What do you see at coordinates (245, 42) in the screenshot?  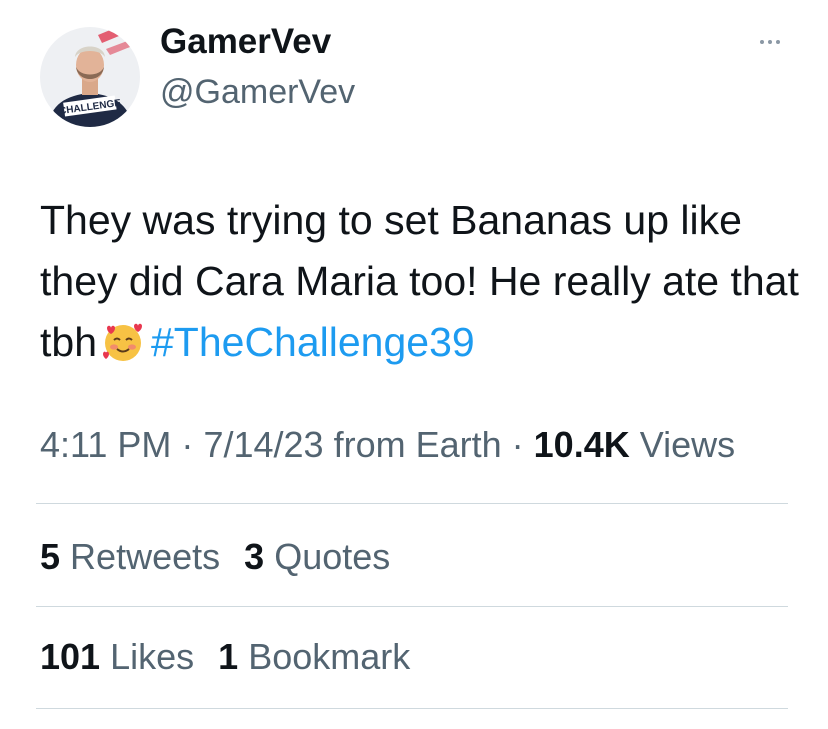 I see `author-display-name: GamerVev` at bounding box center [245, 42].